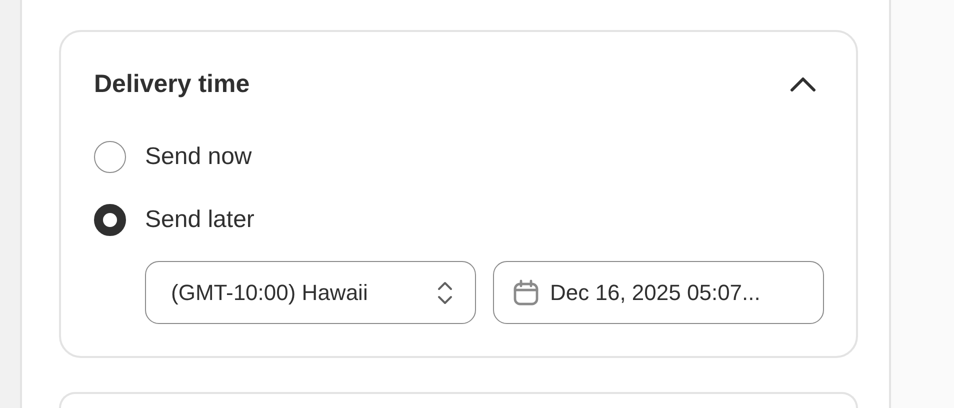 This screenshot has width=954, height=408. Describe the element at coordinates (445, 293) in the screenshot. I see `updown-caret-icon` at that location.